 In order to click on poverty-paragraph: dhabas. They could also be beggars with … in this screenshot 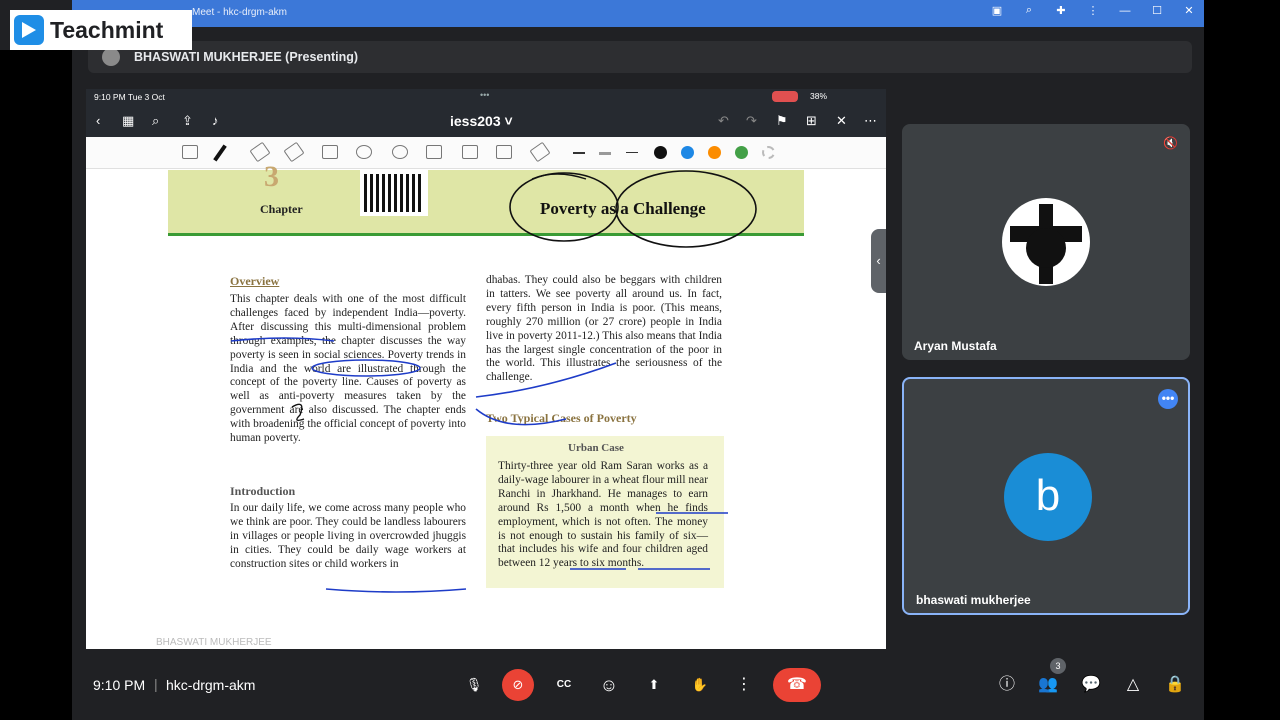, I will do `click(604, 329)`.